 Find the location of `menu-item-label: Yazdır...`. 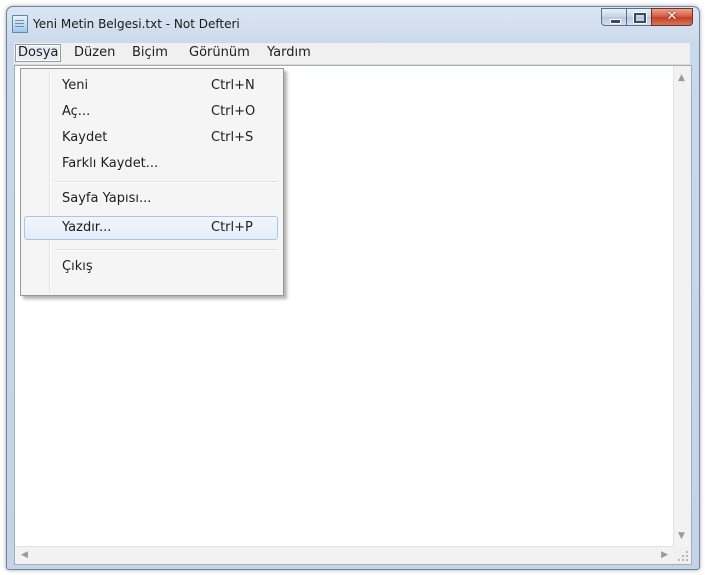

menu-item-label: Yazdır... is located at coordinates (87, 227).